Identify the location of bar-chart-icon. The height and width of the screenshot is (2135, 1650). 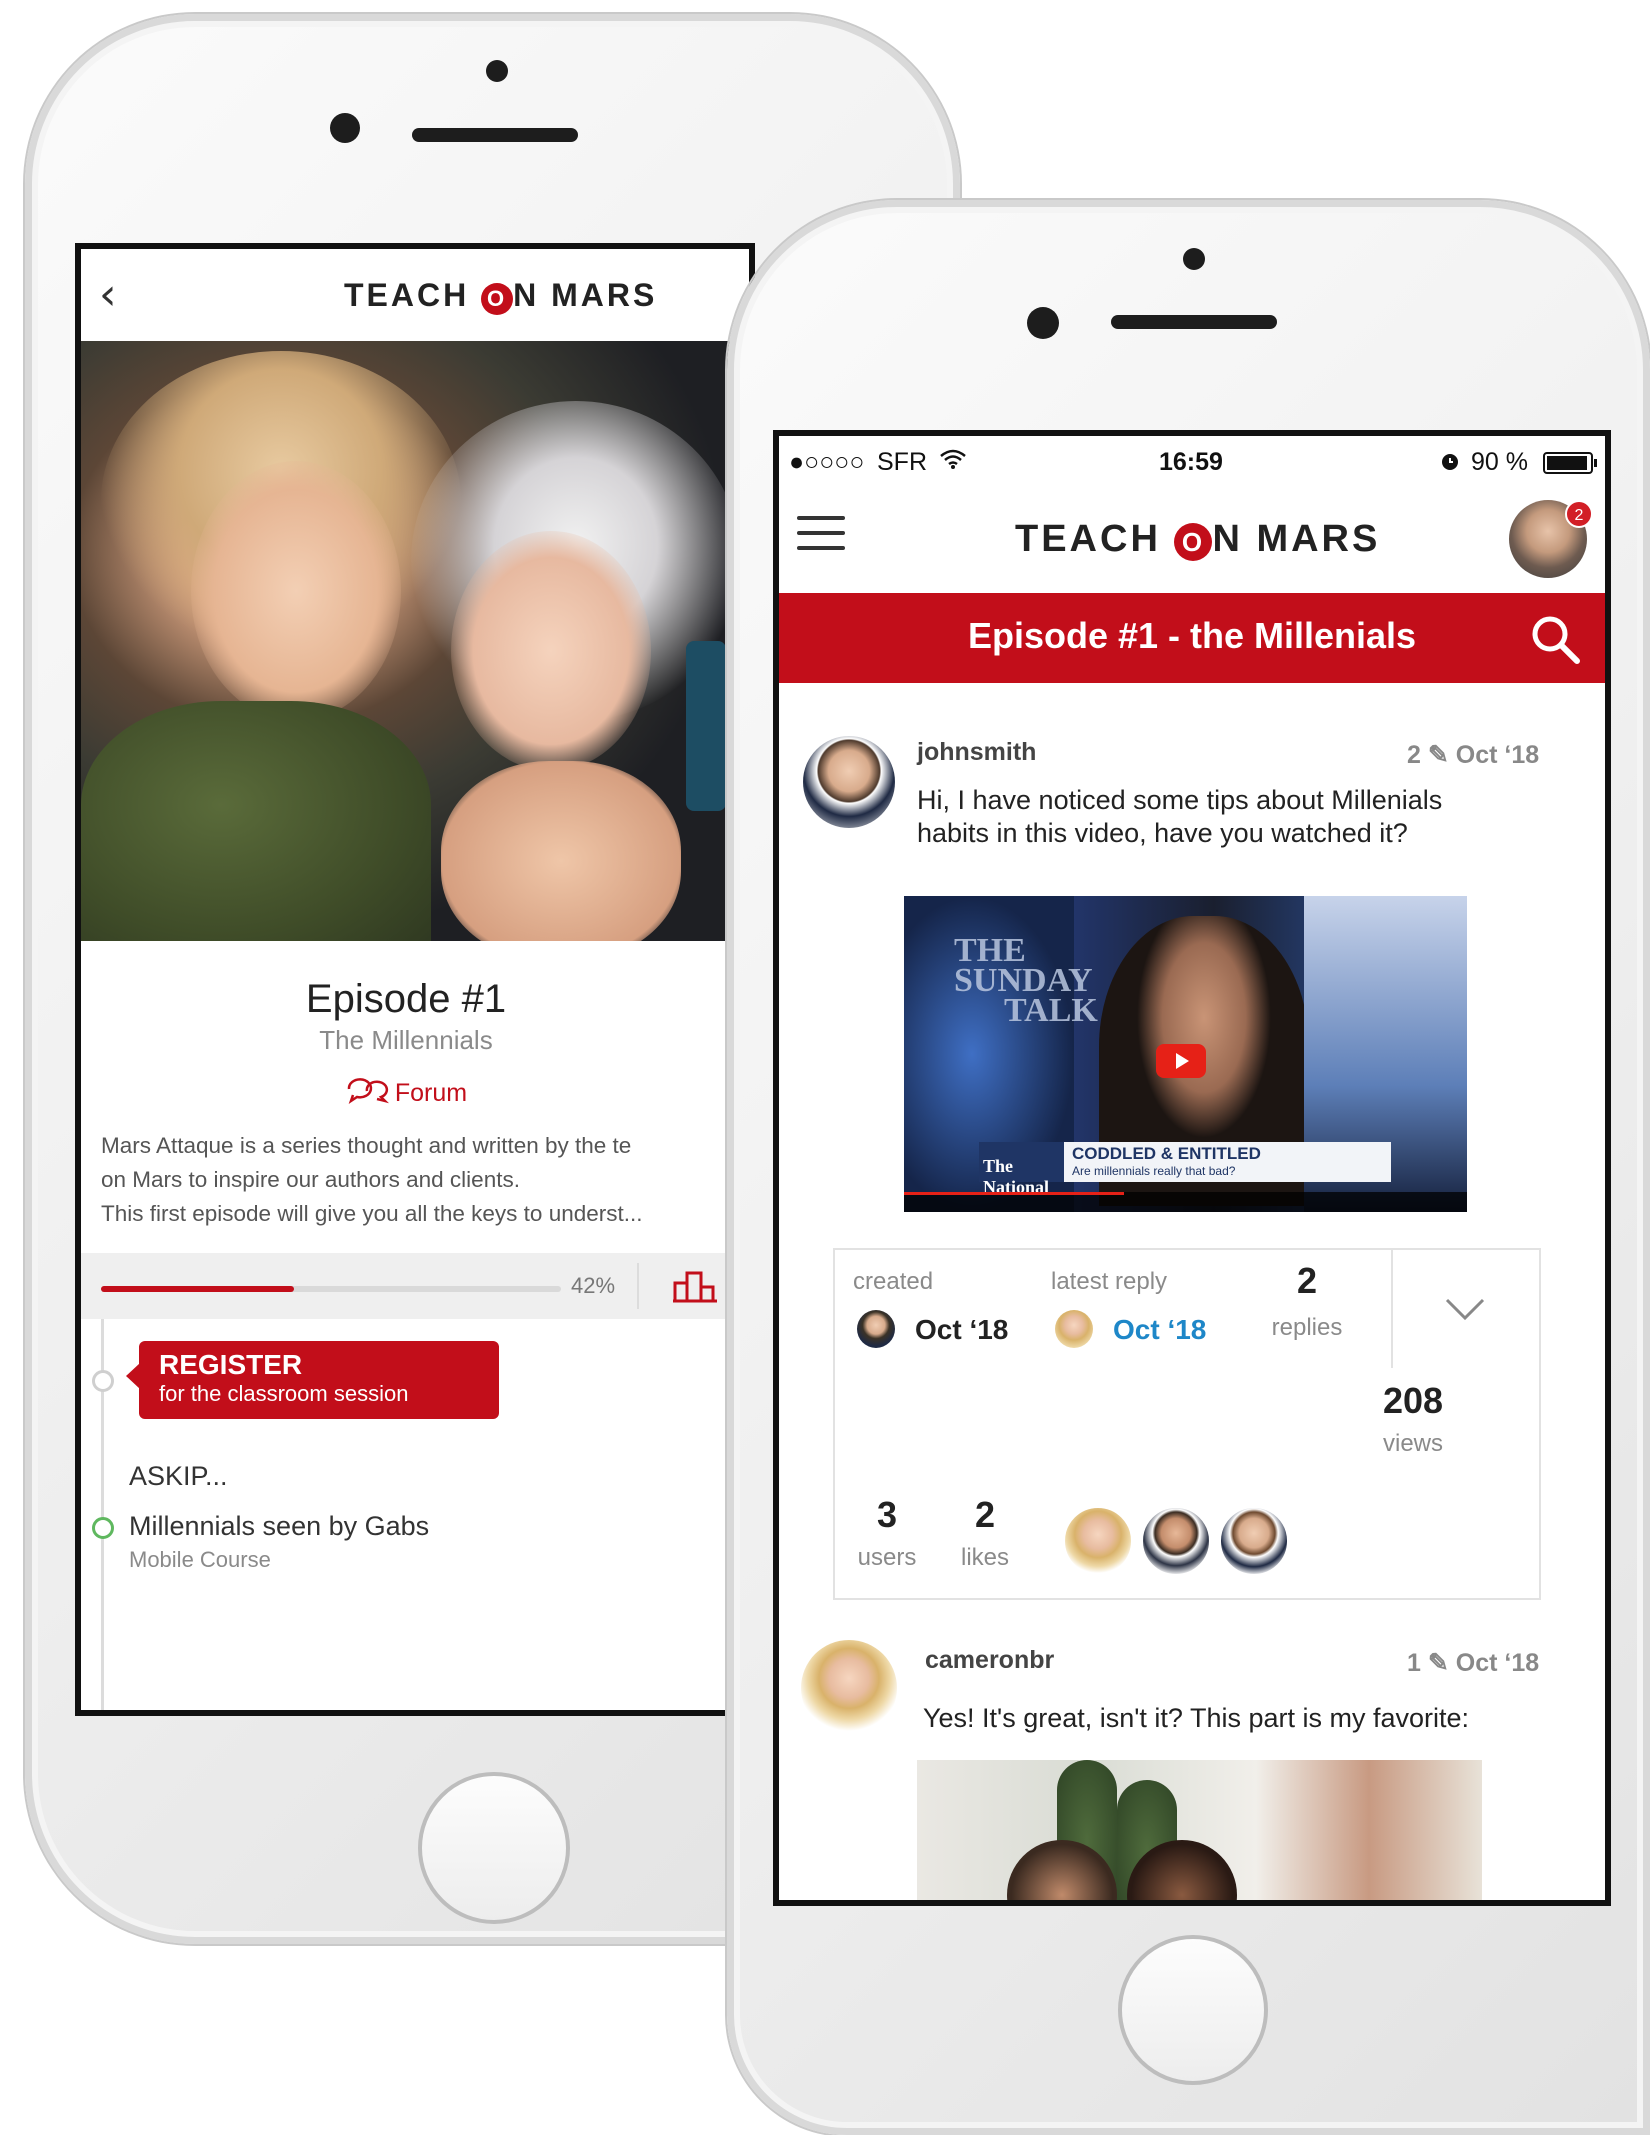
(695, 1287).